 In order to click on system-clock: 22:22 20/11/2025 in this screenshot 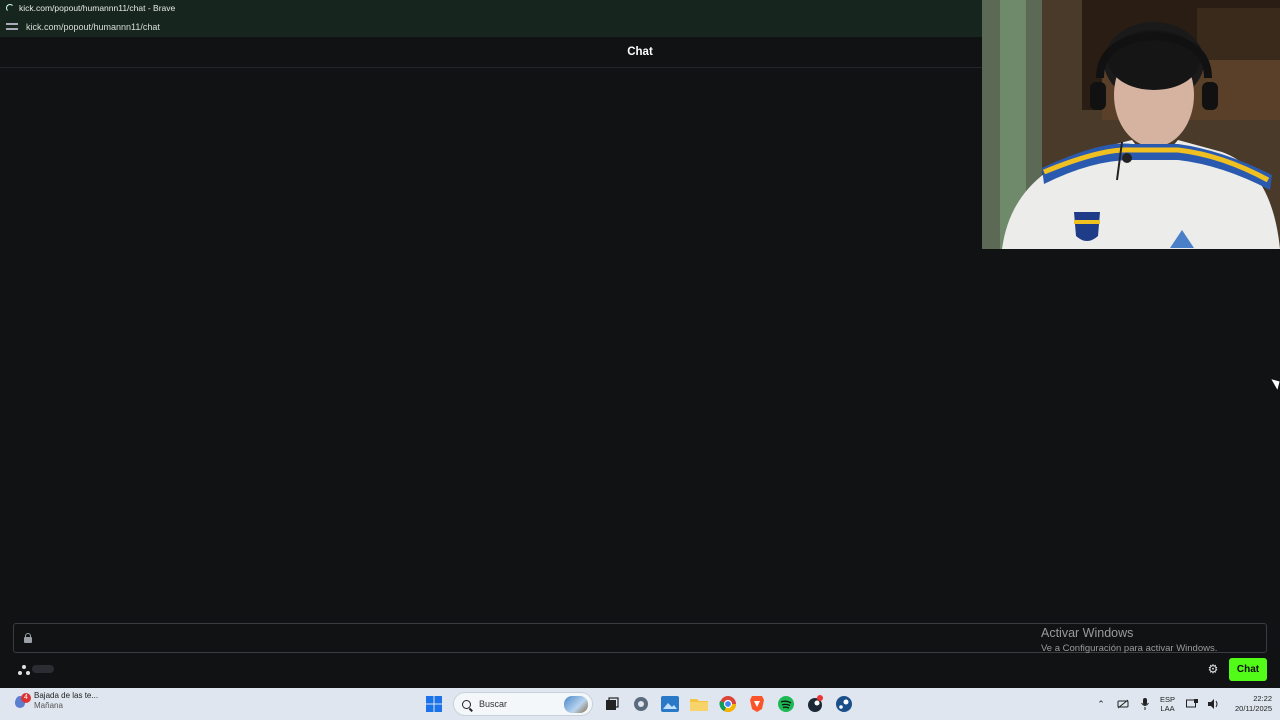, I will do `click(1253, 704)`.